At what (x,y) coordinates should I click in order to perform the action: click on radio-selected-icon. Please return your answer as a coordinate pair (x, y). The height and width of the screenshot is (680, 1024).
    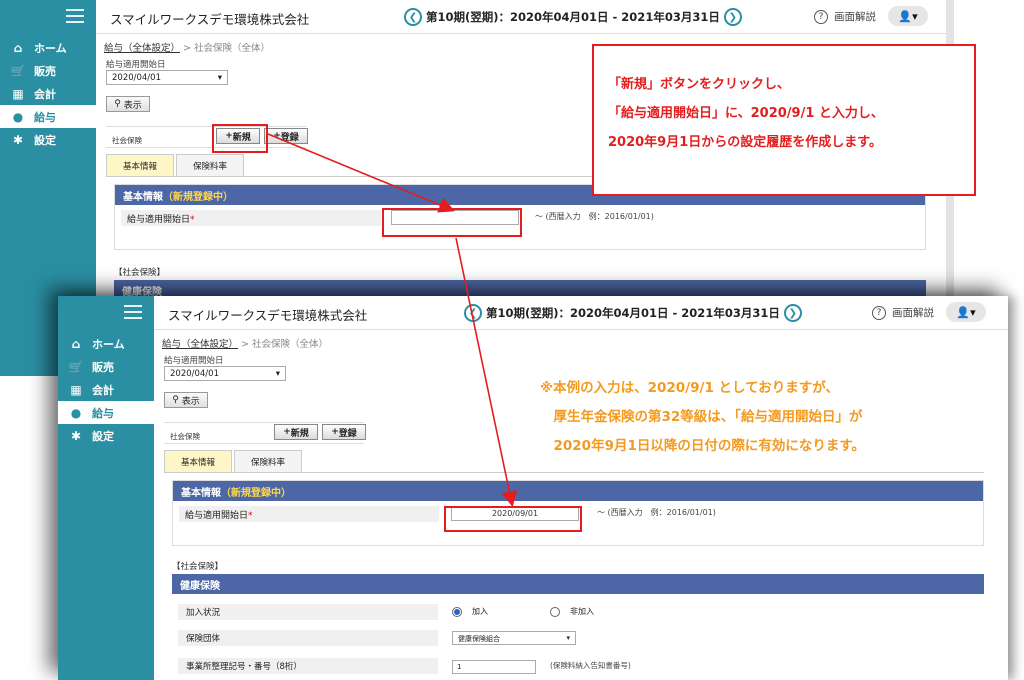
    Looking at the image, I should click on (457, 611).